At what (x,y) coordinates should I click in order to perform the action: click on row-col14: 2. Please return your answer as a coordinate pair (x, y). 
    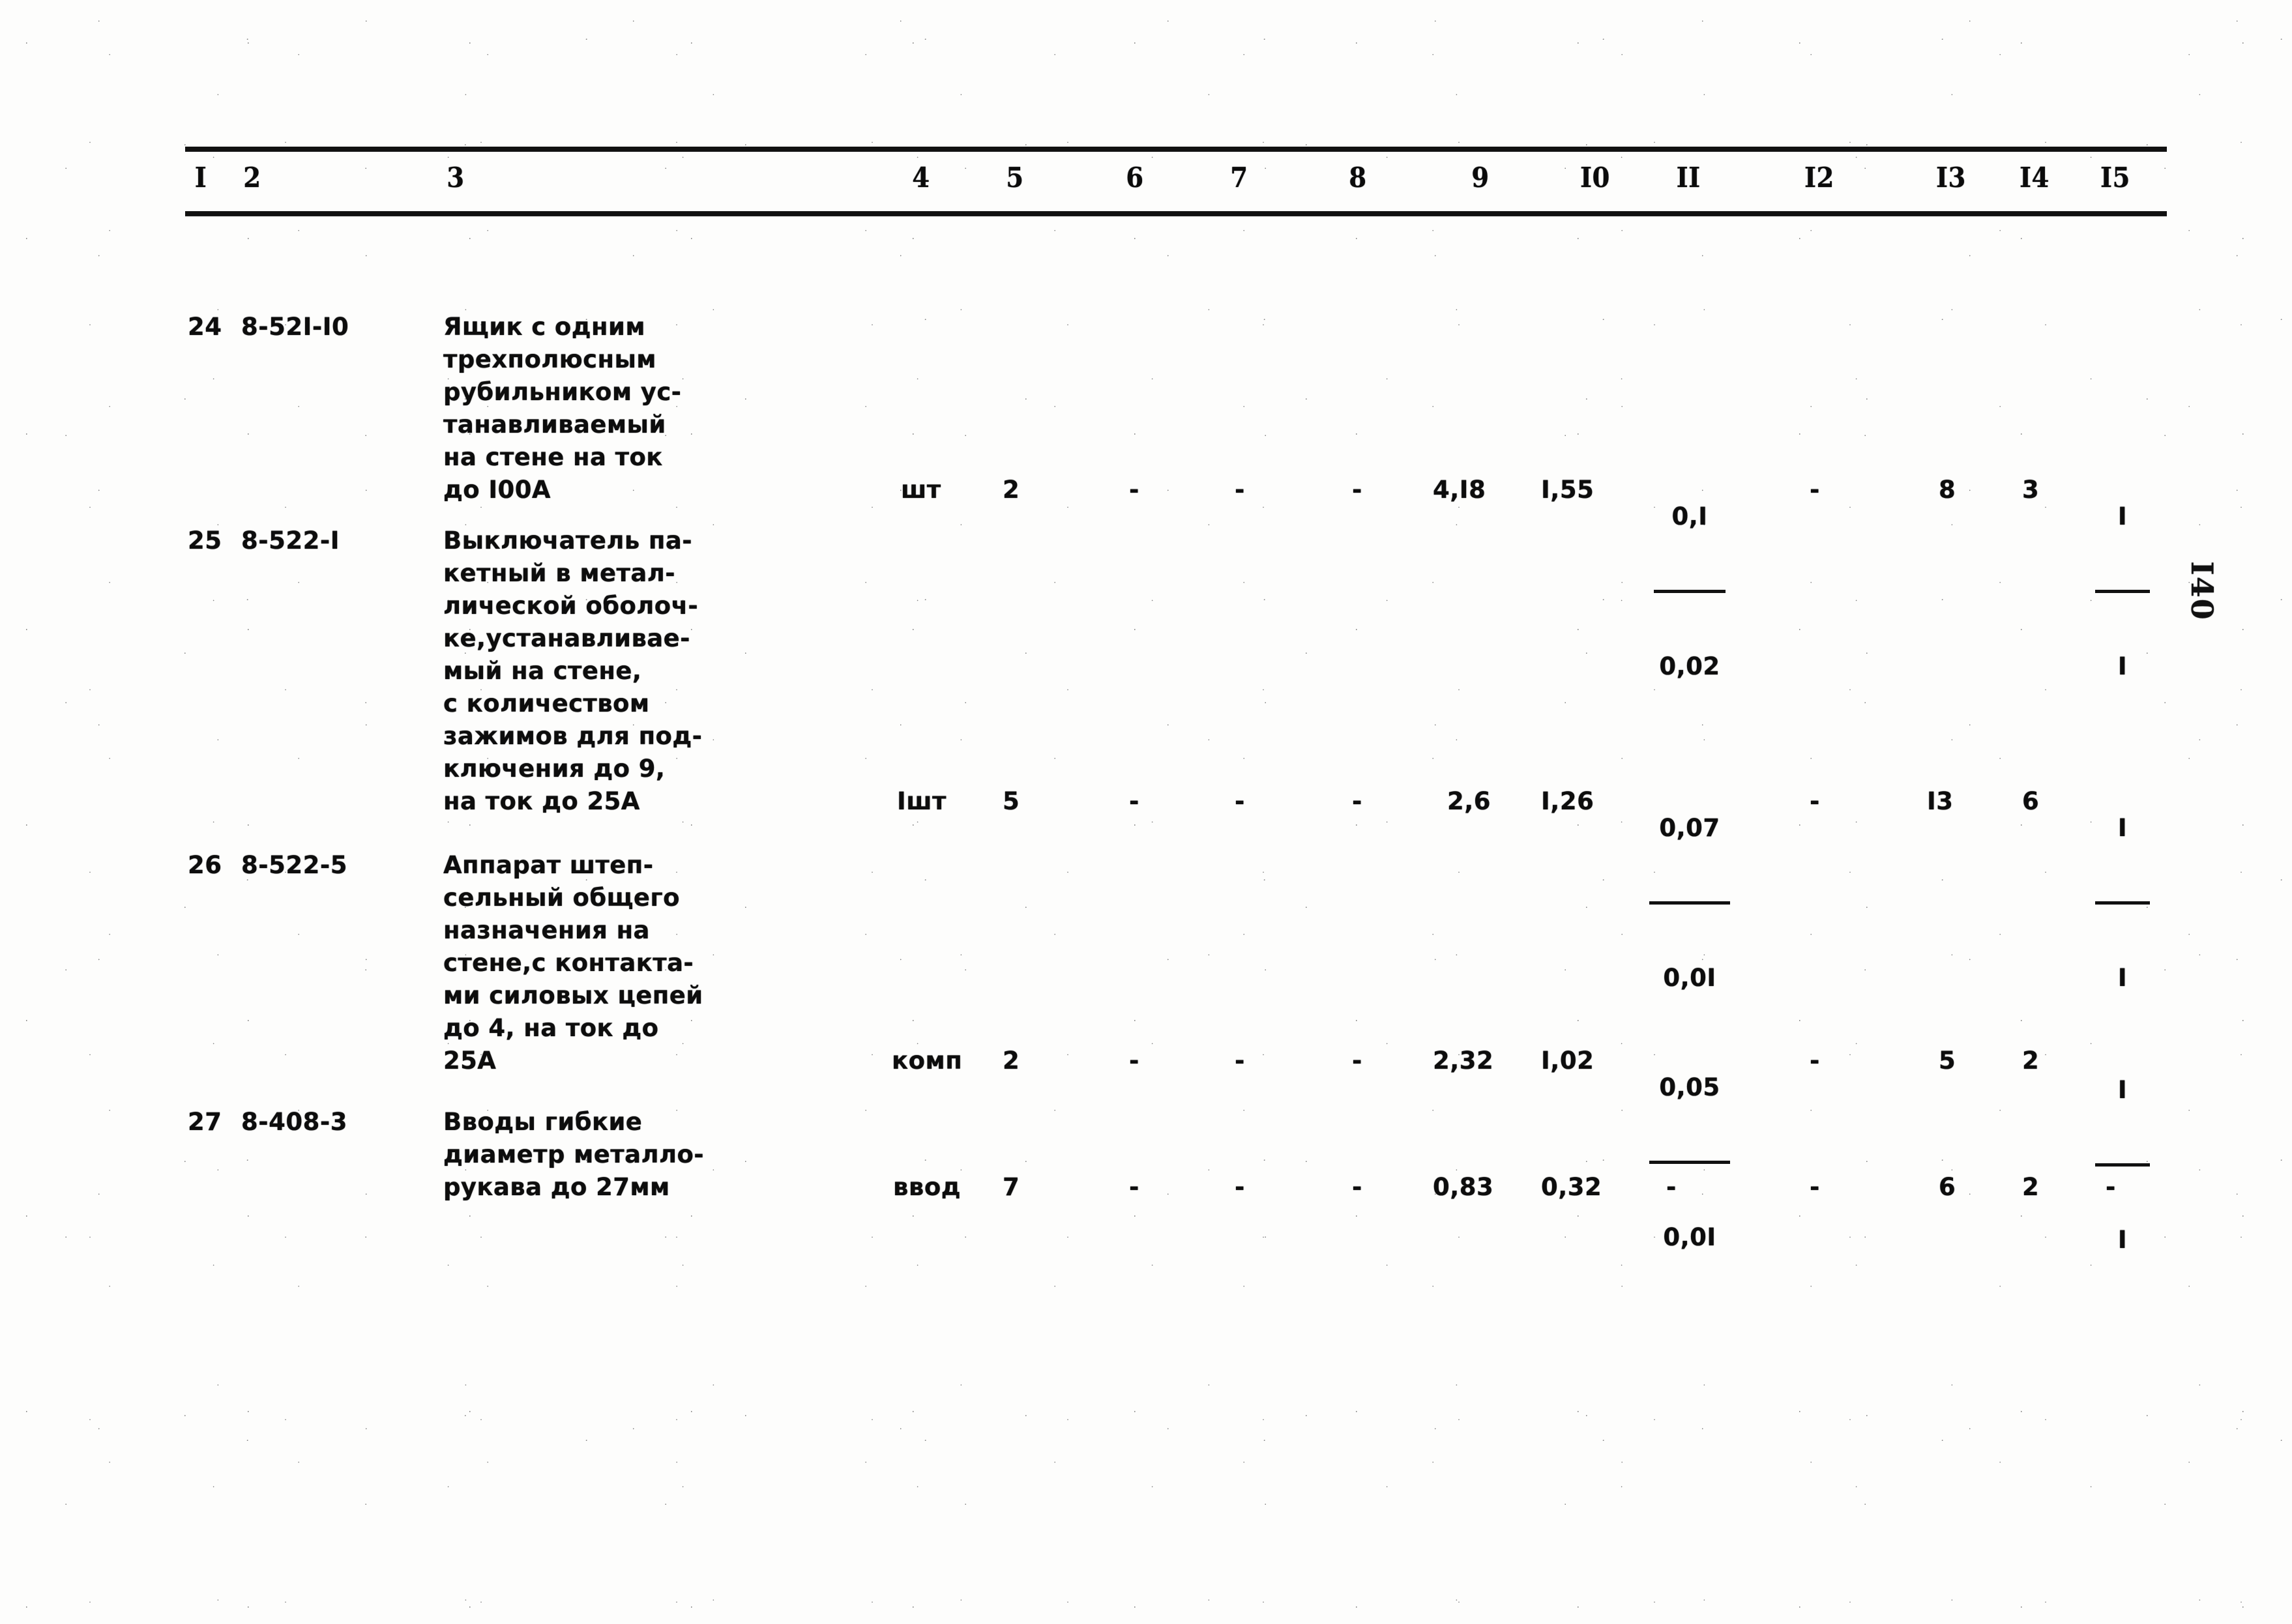
    Looking at the image, I should click on (2031, 1187).